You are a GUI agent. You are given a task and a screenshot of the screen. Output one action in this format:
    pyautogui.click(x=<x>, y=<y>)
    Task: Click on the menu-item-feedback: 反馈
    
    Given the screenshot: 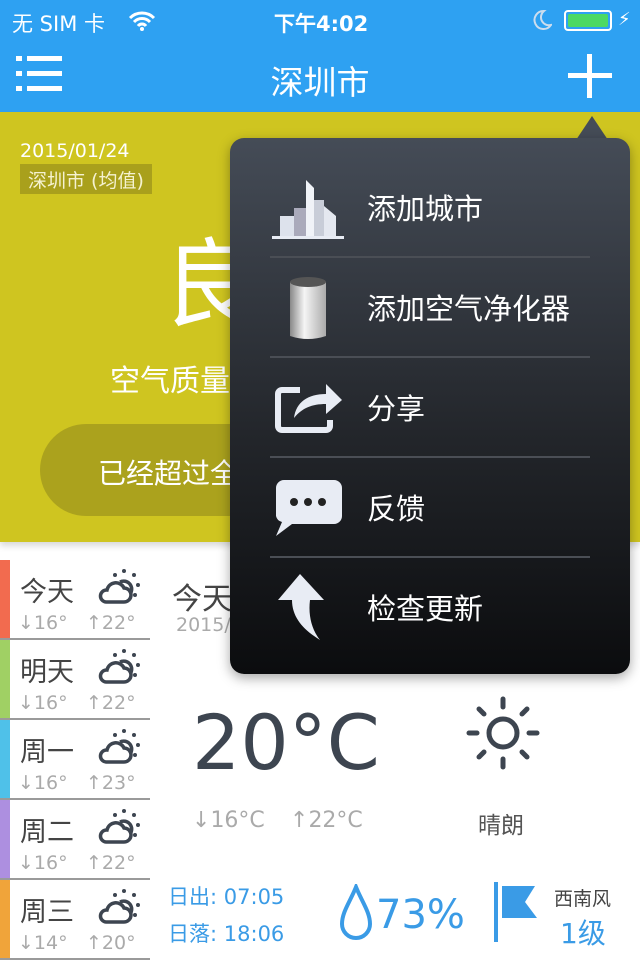 What is the action you would take?
    pyautogui.click(x=430, y=506)
    